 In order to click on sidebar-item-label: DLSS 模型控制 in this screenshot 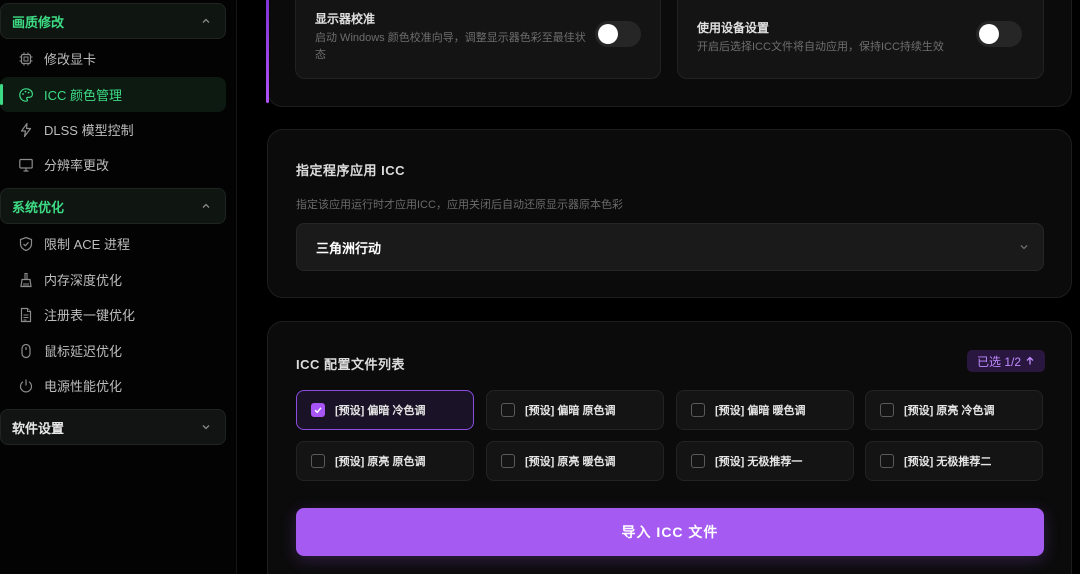, I will do `click(89, 130)`.